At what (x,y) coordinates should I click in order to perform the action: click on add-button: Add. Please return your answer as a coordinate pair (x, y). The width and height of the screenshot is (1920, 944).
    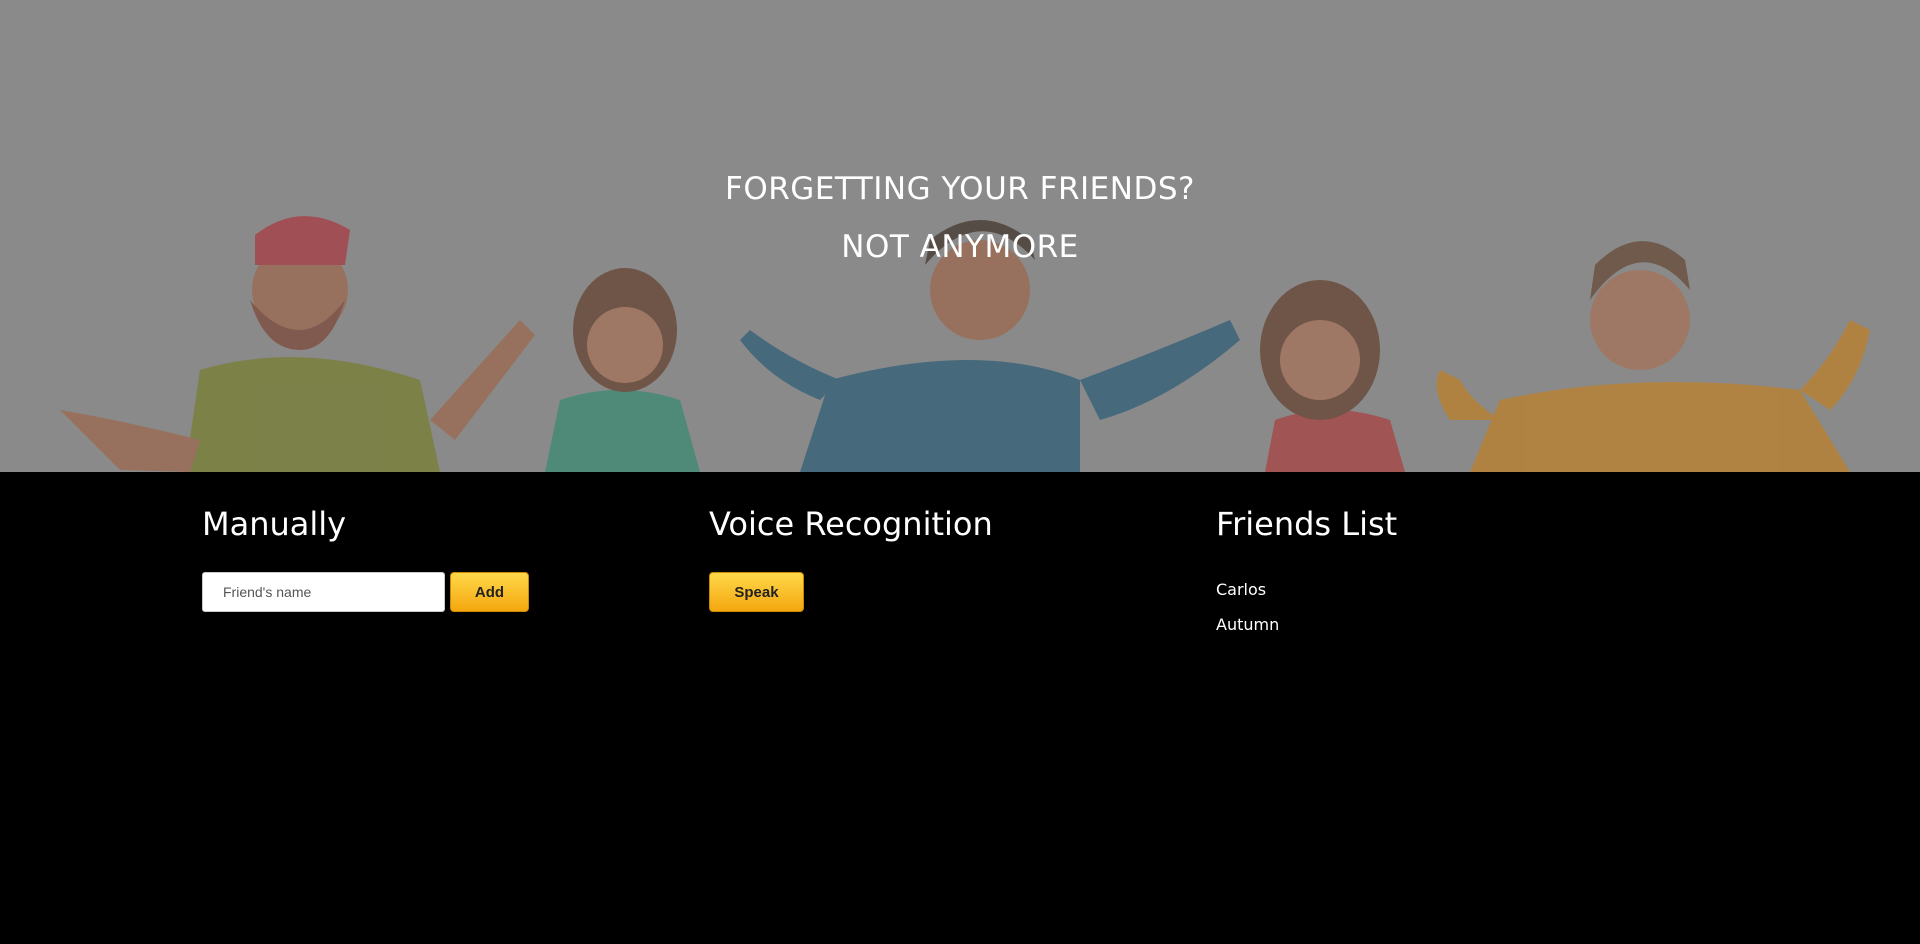
    Looking at the image, I should click on (489, 592).